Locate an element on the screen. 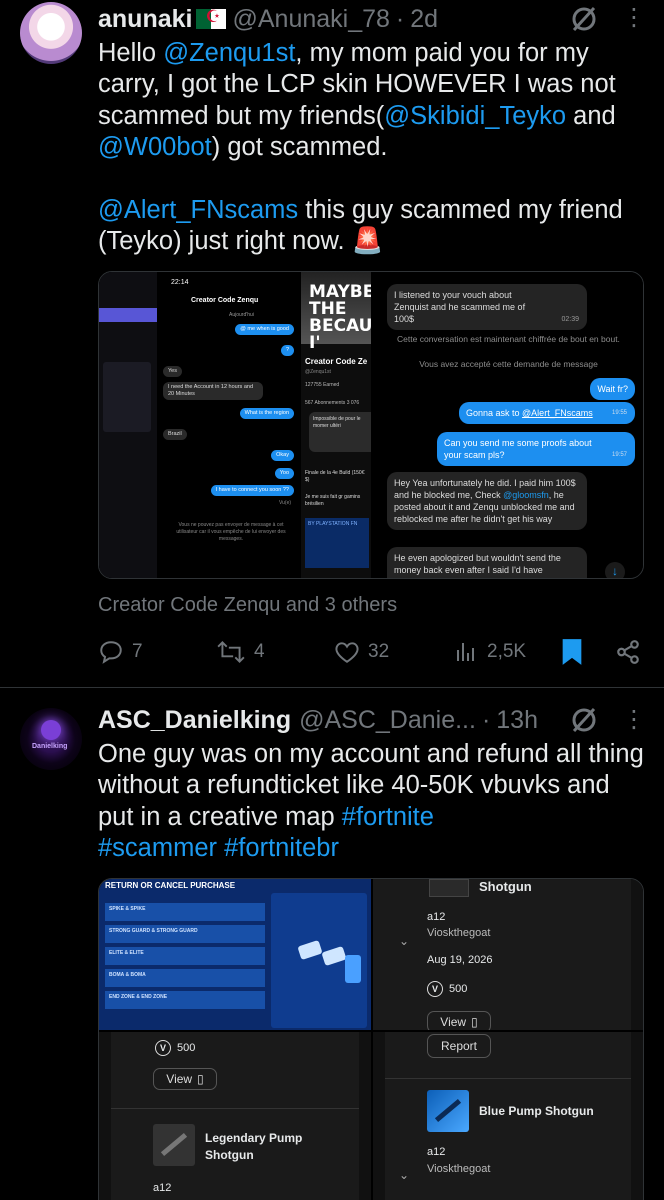  seller-name: Vioskthegoat is located at coordinates (459, 1169).